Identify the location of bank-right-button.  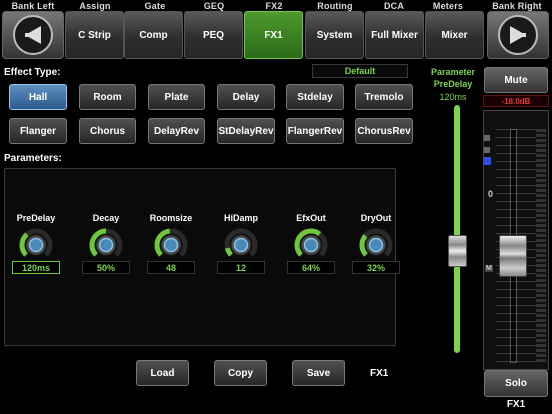
(518, 35).